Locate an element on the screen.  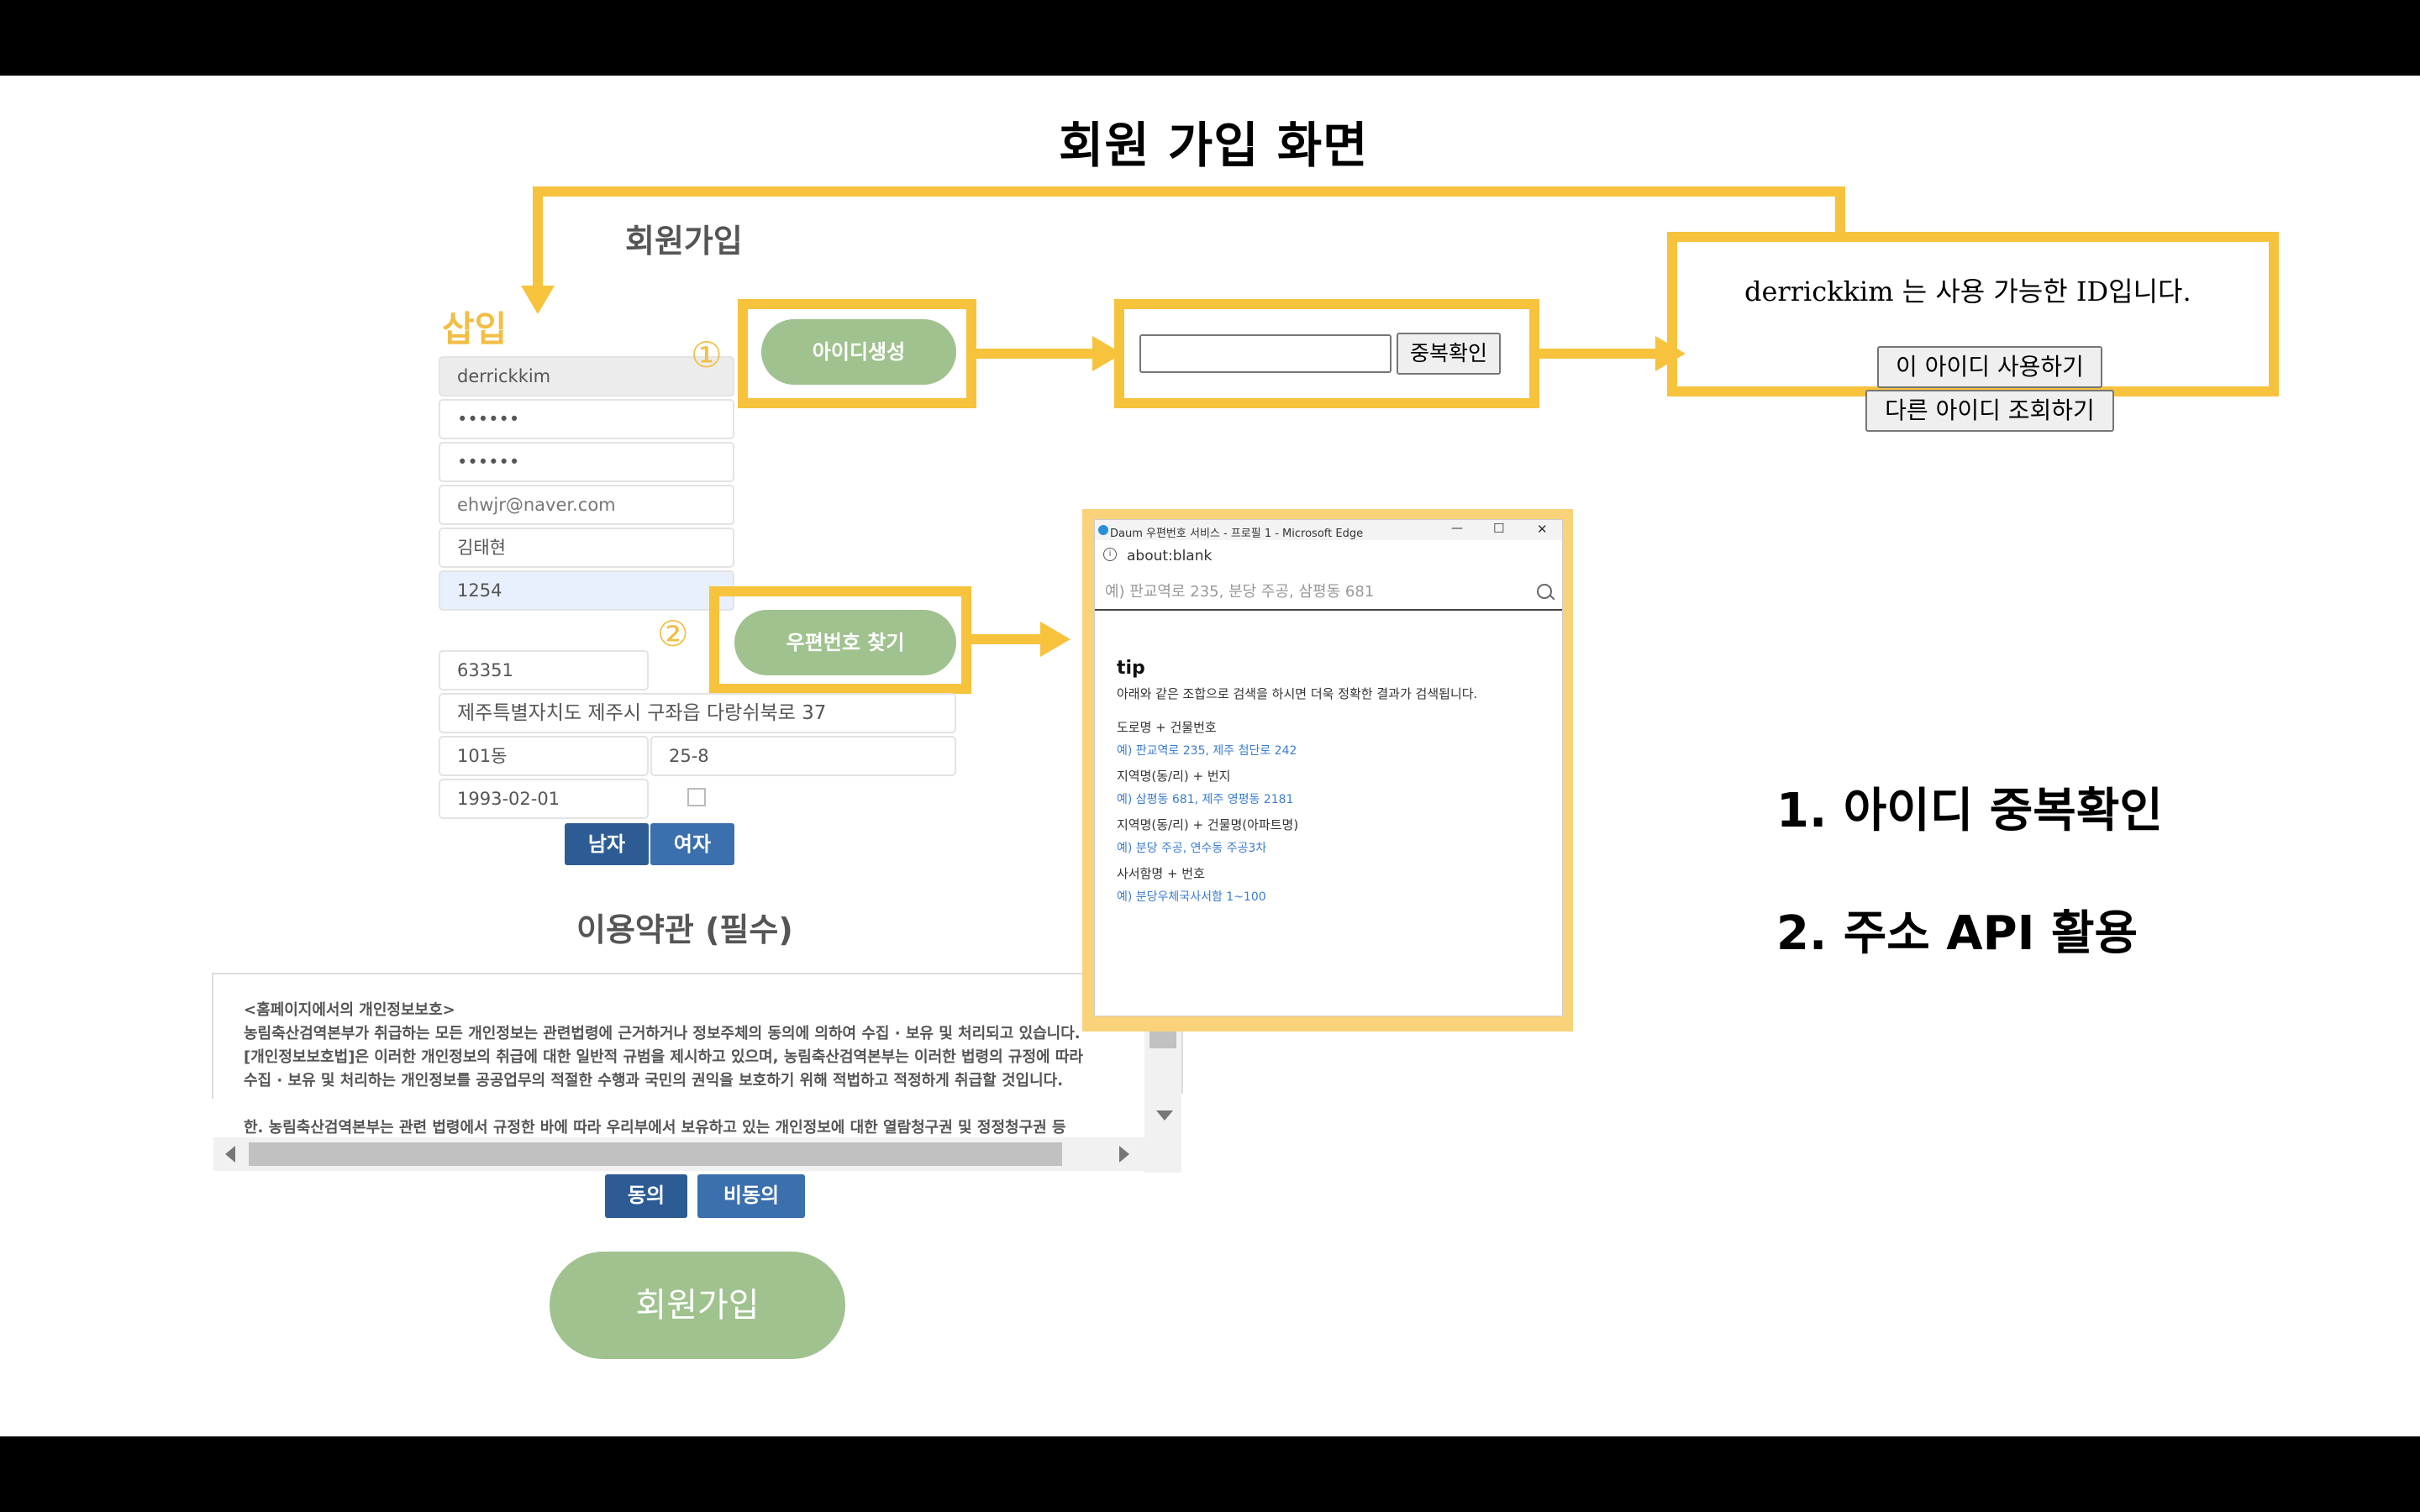
tip-example: 예) 판교역로 235, 제주 첨단로 242 is located at coordinates (1207, 751).